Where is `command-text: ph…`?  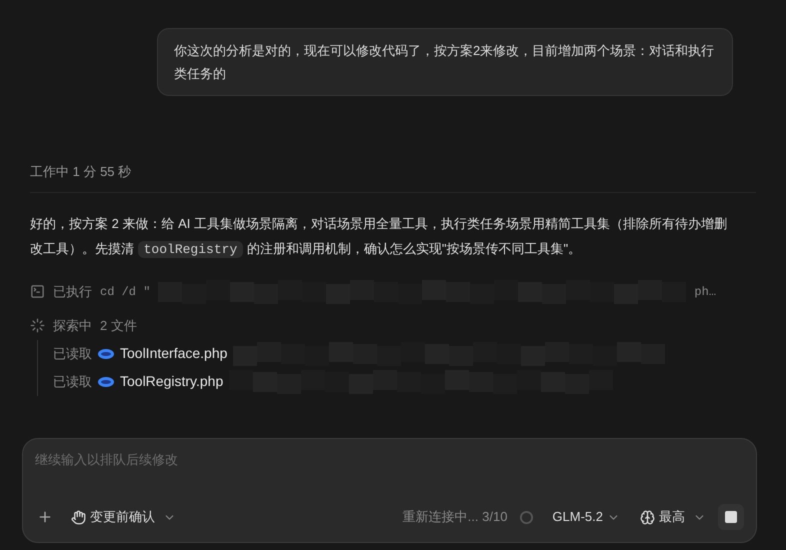
command-text: ph… is located at coordinates (705, 292).